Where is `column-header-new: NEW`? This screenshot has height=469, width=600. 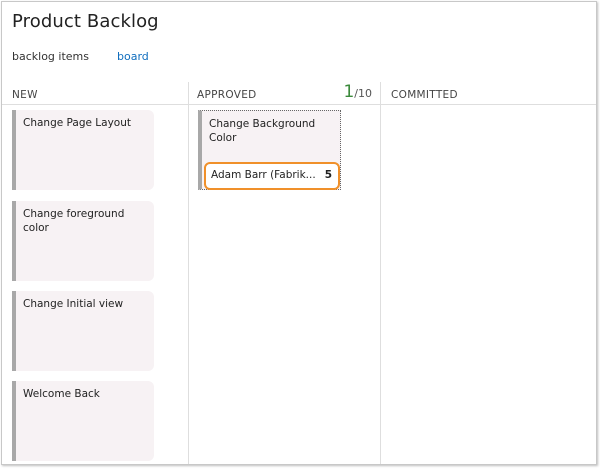
column-header-new: NEW is located at coordinates (95, 93).